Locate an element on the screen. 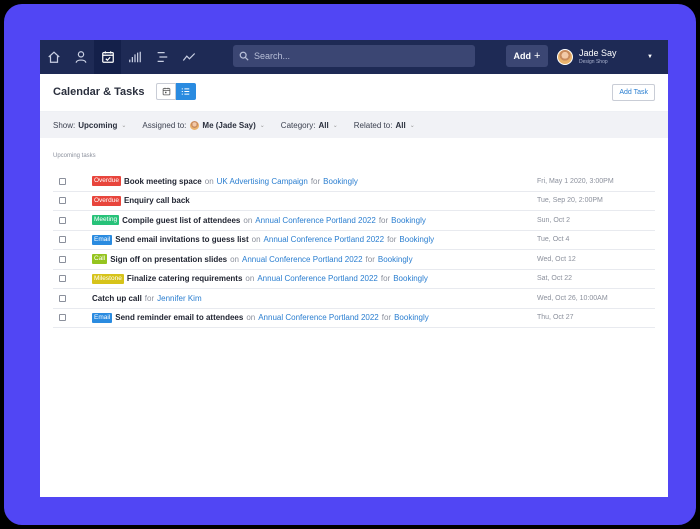 This screenshot has width=700, height=529. pipeline-icon is located at coordinates (162, 57).